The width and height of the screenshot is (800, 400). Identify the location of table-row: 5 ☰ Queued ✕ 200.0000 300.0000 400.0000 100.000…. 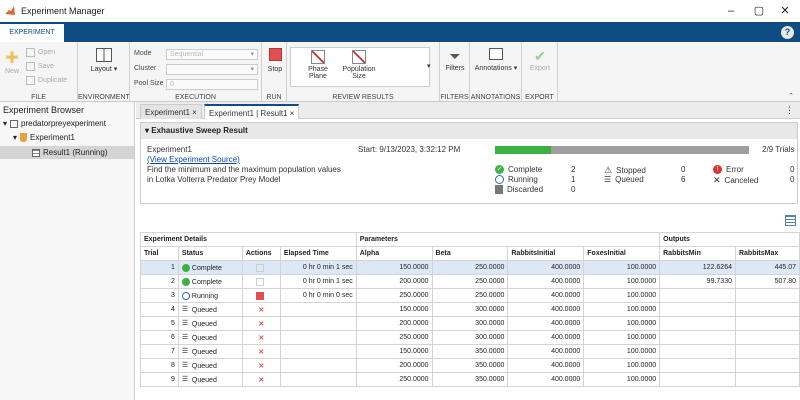
(470, 323).